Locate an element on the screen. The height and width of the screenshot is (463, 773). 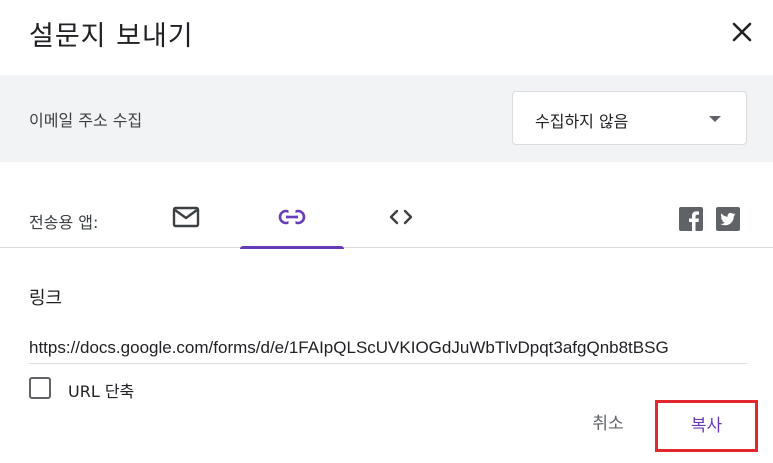
facebook-share-button is located at coordinates (691, 219).